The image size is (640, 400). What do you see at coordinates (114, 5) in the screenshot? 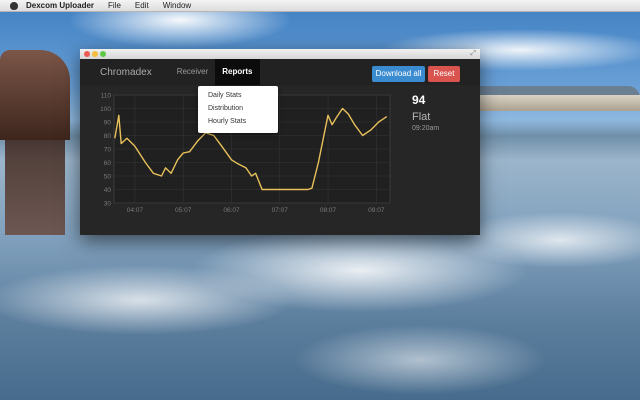
I see `menu-file: File` at bounding box center [114, 5].